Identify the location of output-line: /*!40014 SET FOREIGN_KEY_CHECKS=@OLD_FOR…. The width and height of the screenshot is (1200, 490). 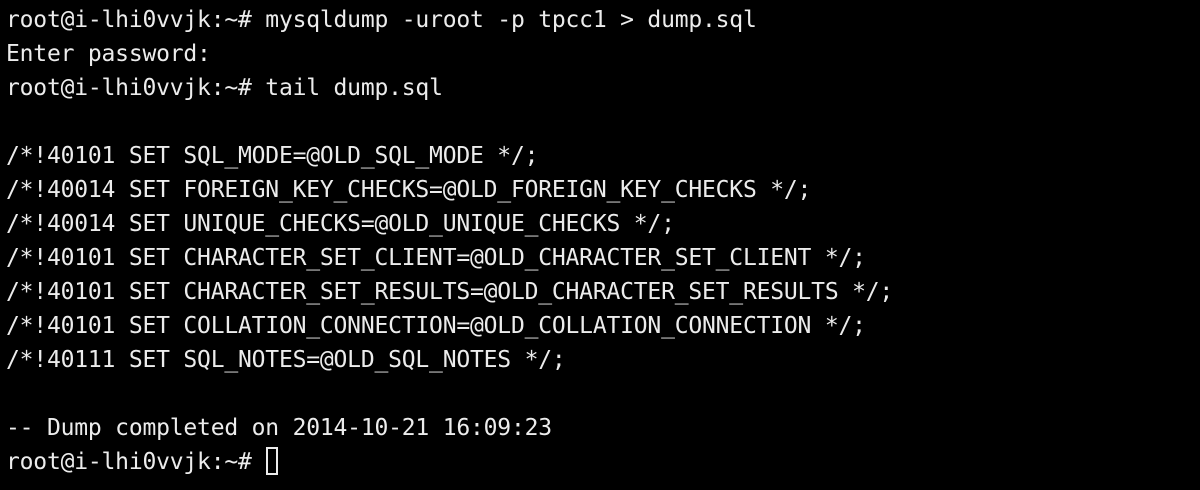
(409, 190).